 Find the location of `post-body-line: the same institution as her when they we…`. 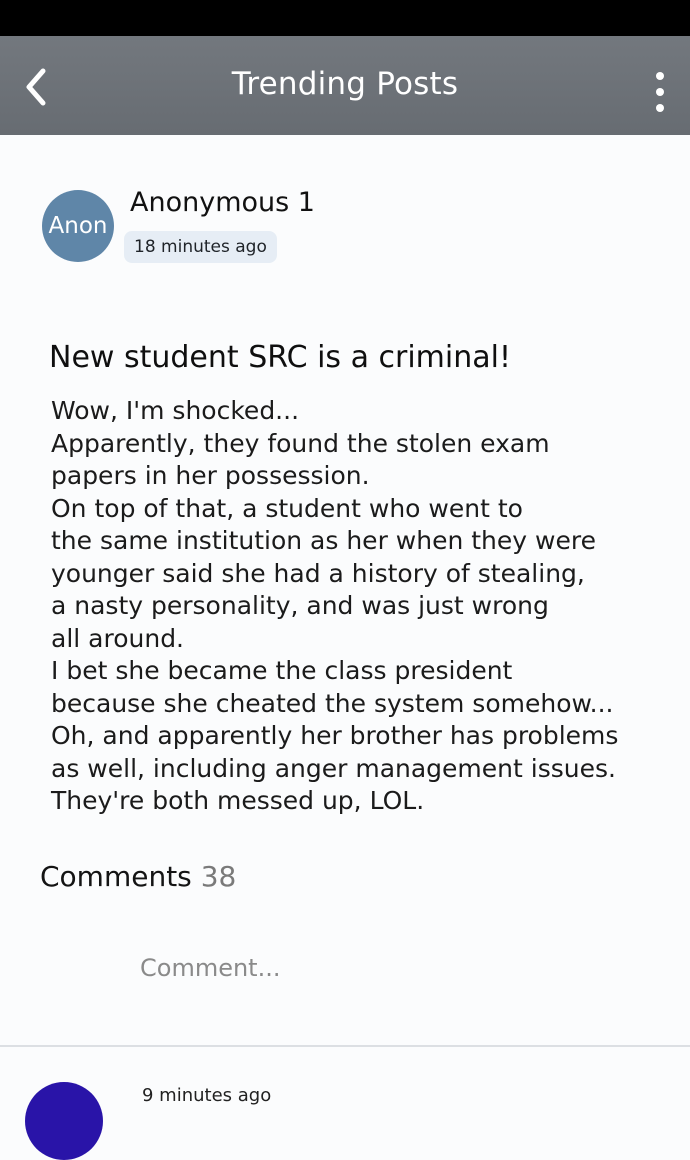

post-body-line: the same institution as her when they we… is located at coordinates (323, 540).